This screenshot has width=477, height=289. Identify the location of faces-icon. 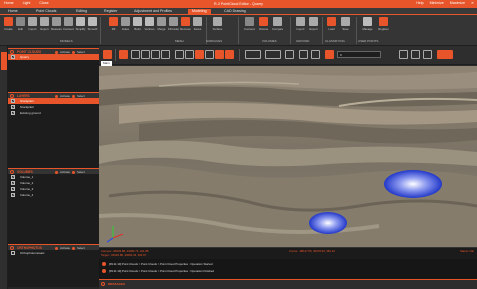
(197, 21).